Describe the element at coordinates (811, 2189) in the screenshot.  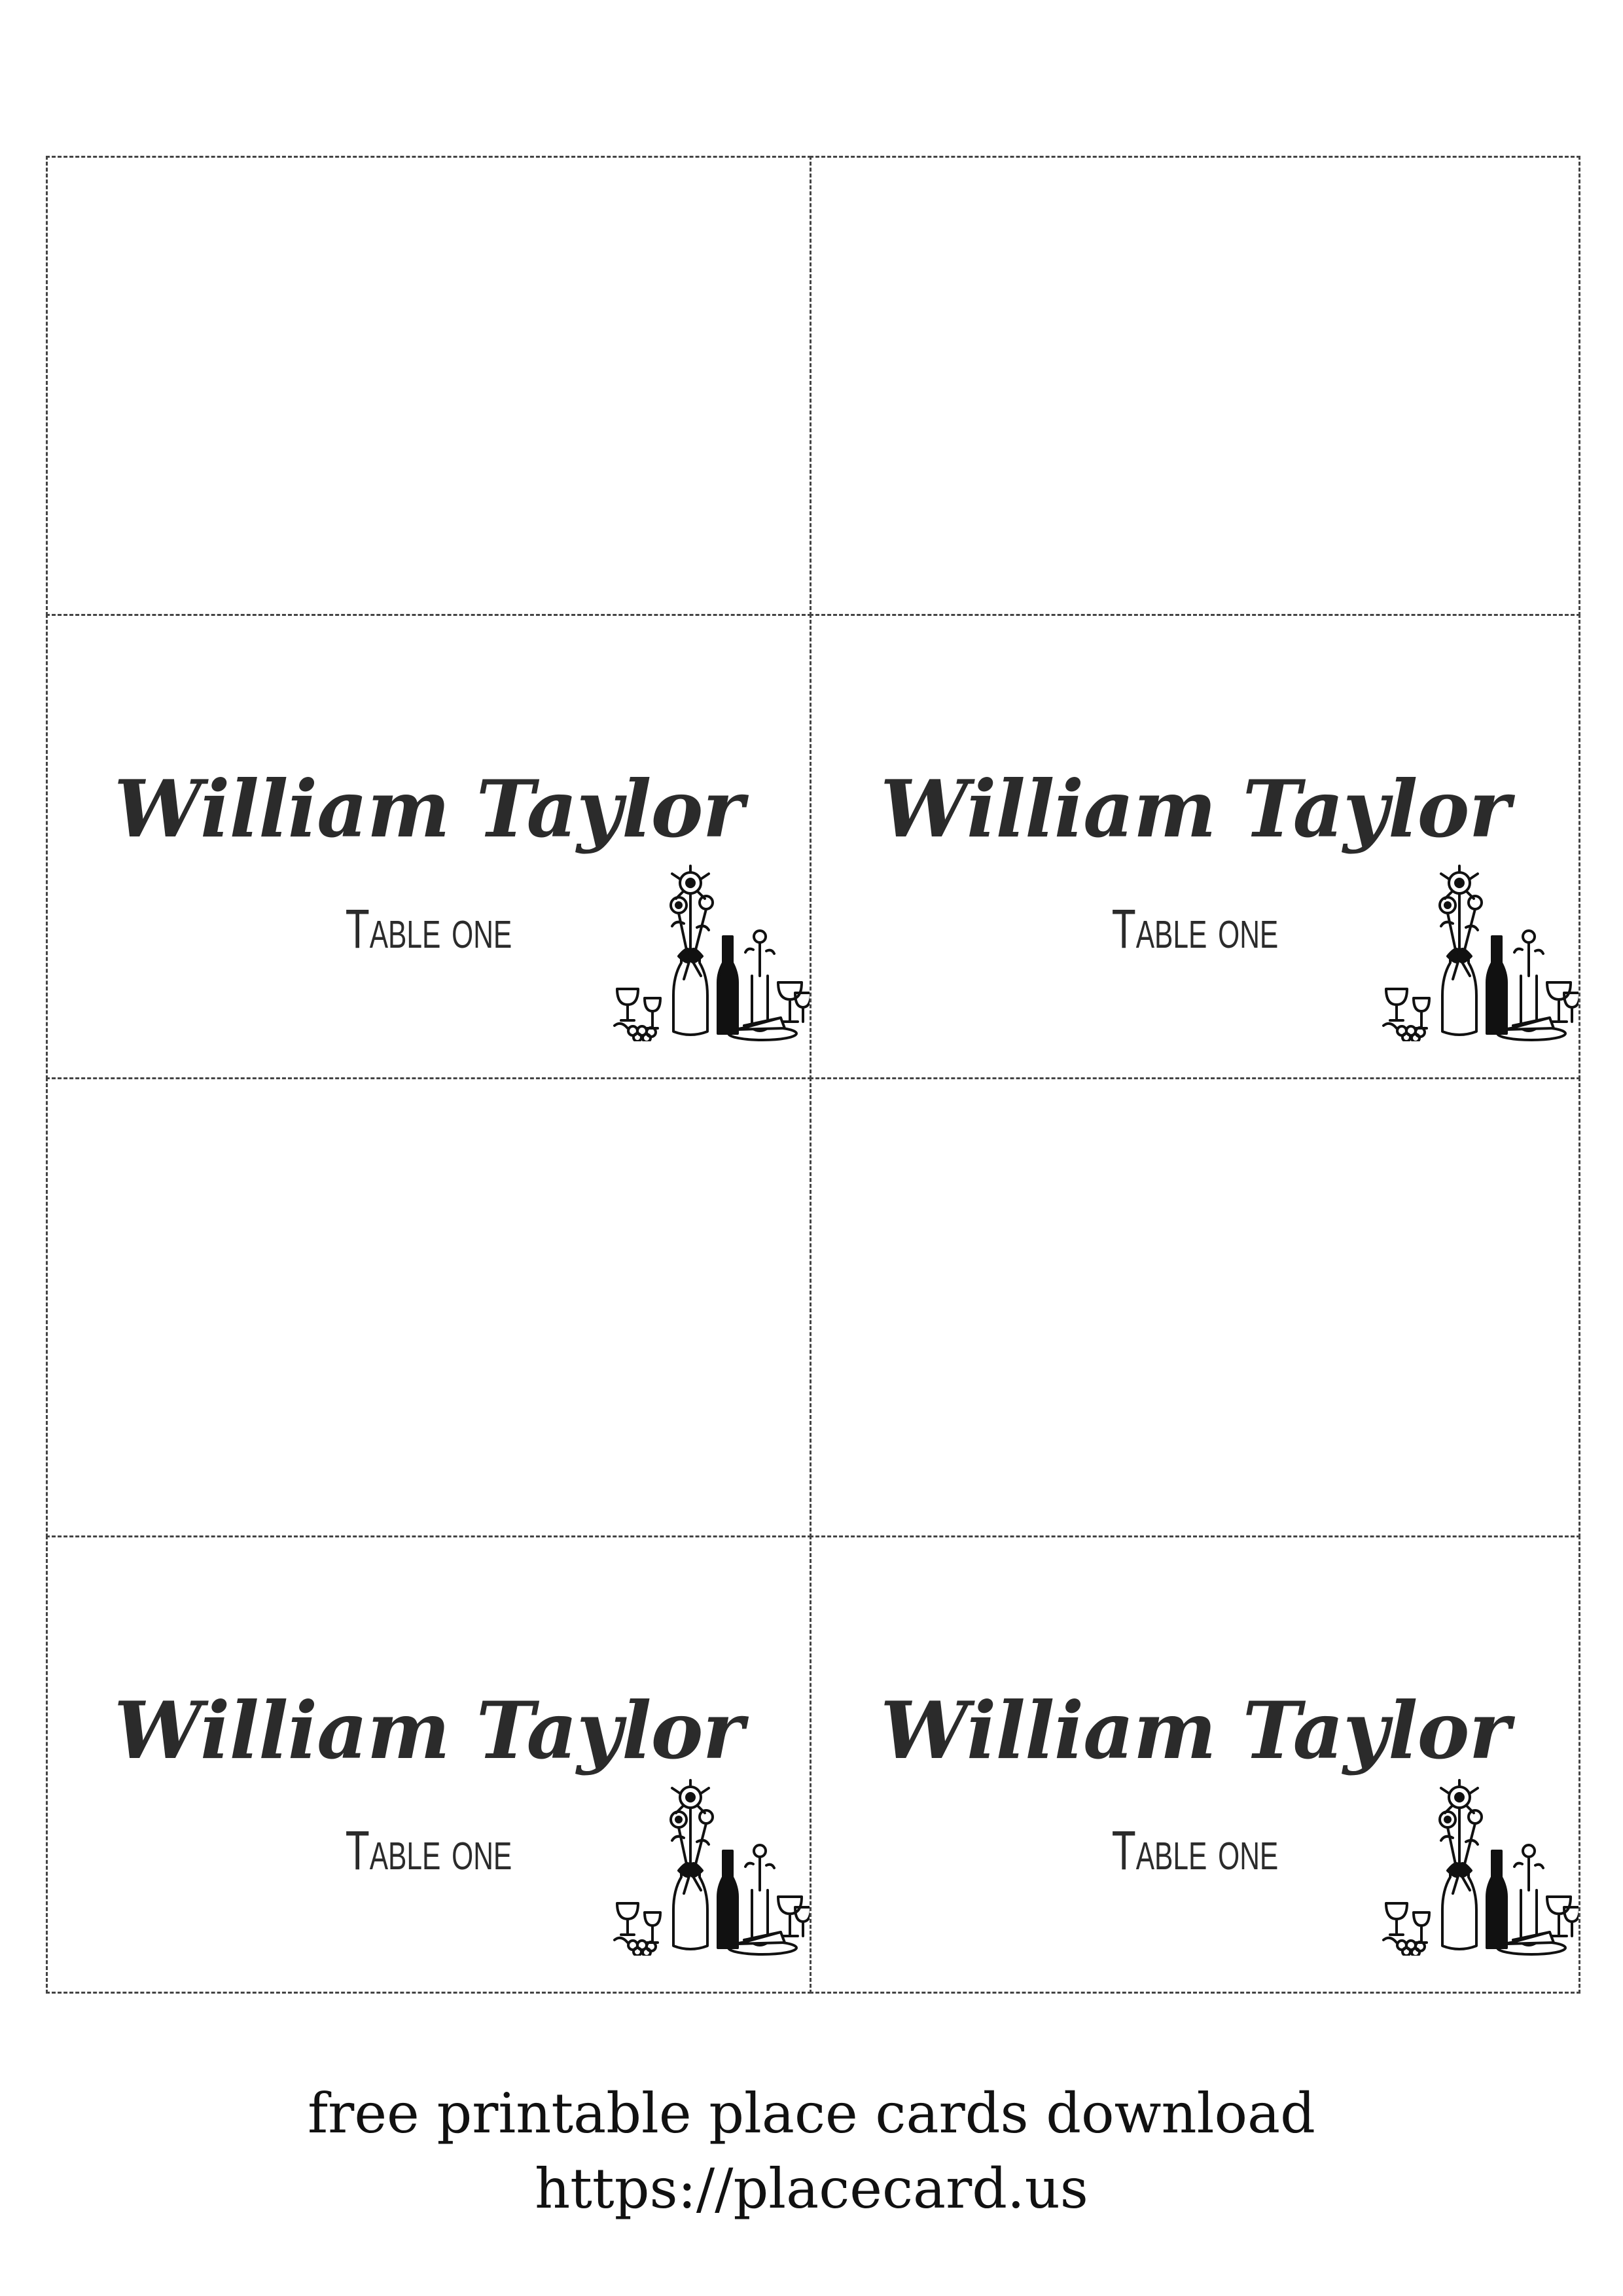
I see `footer-url: https://placecard.us` at that location.